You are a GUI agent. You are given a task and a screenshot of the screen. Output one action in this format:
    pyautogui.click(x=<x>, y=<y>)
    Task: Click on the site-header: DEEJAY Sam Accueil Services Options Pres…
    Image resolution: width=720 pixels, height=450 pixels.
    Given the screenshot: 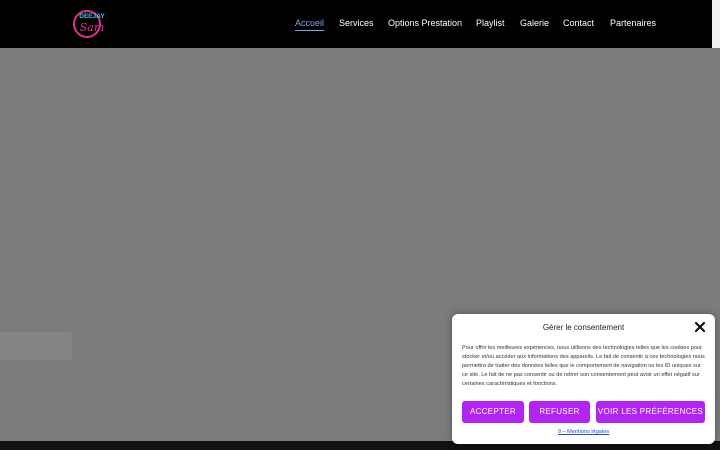 What is the action you would take?
    pyautogui.click(x=356, y=24)
    